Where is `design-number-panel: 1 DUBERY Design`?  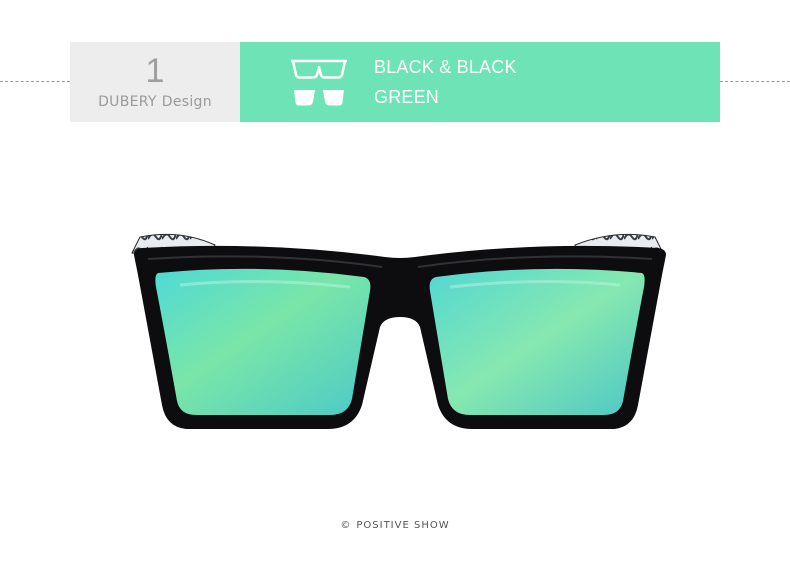
design-number-panel: 1 DUBERY Design is located at coordinates (155, 82).